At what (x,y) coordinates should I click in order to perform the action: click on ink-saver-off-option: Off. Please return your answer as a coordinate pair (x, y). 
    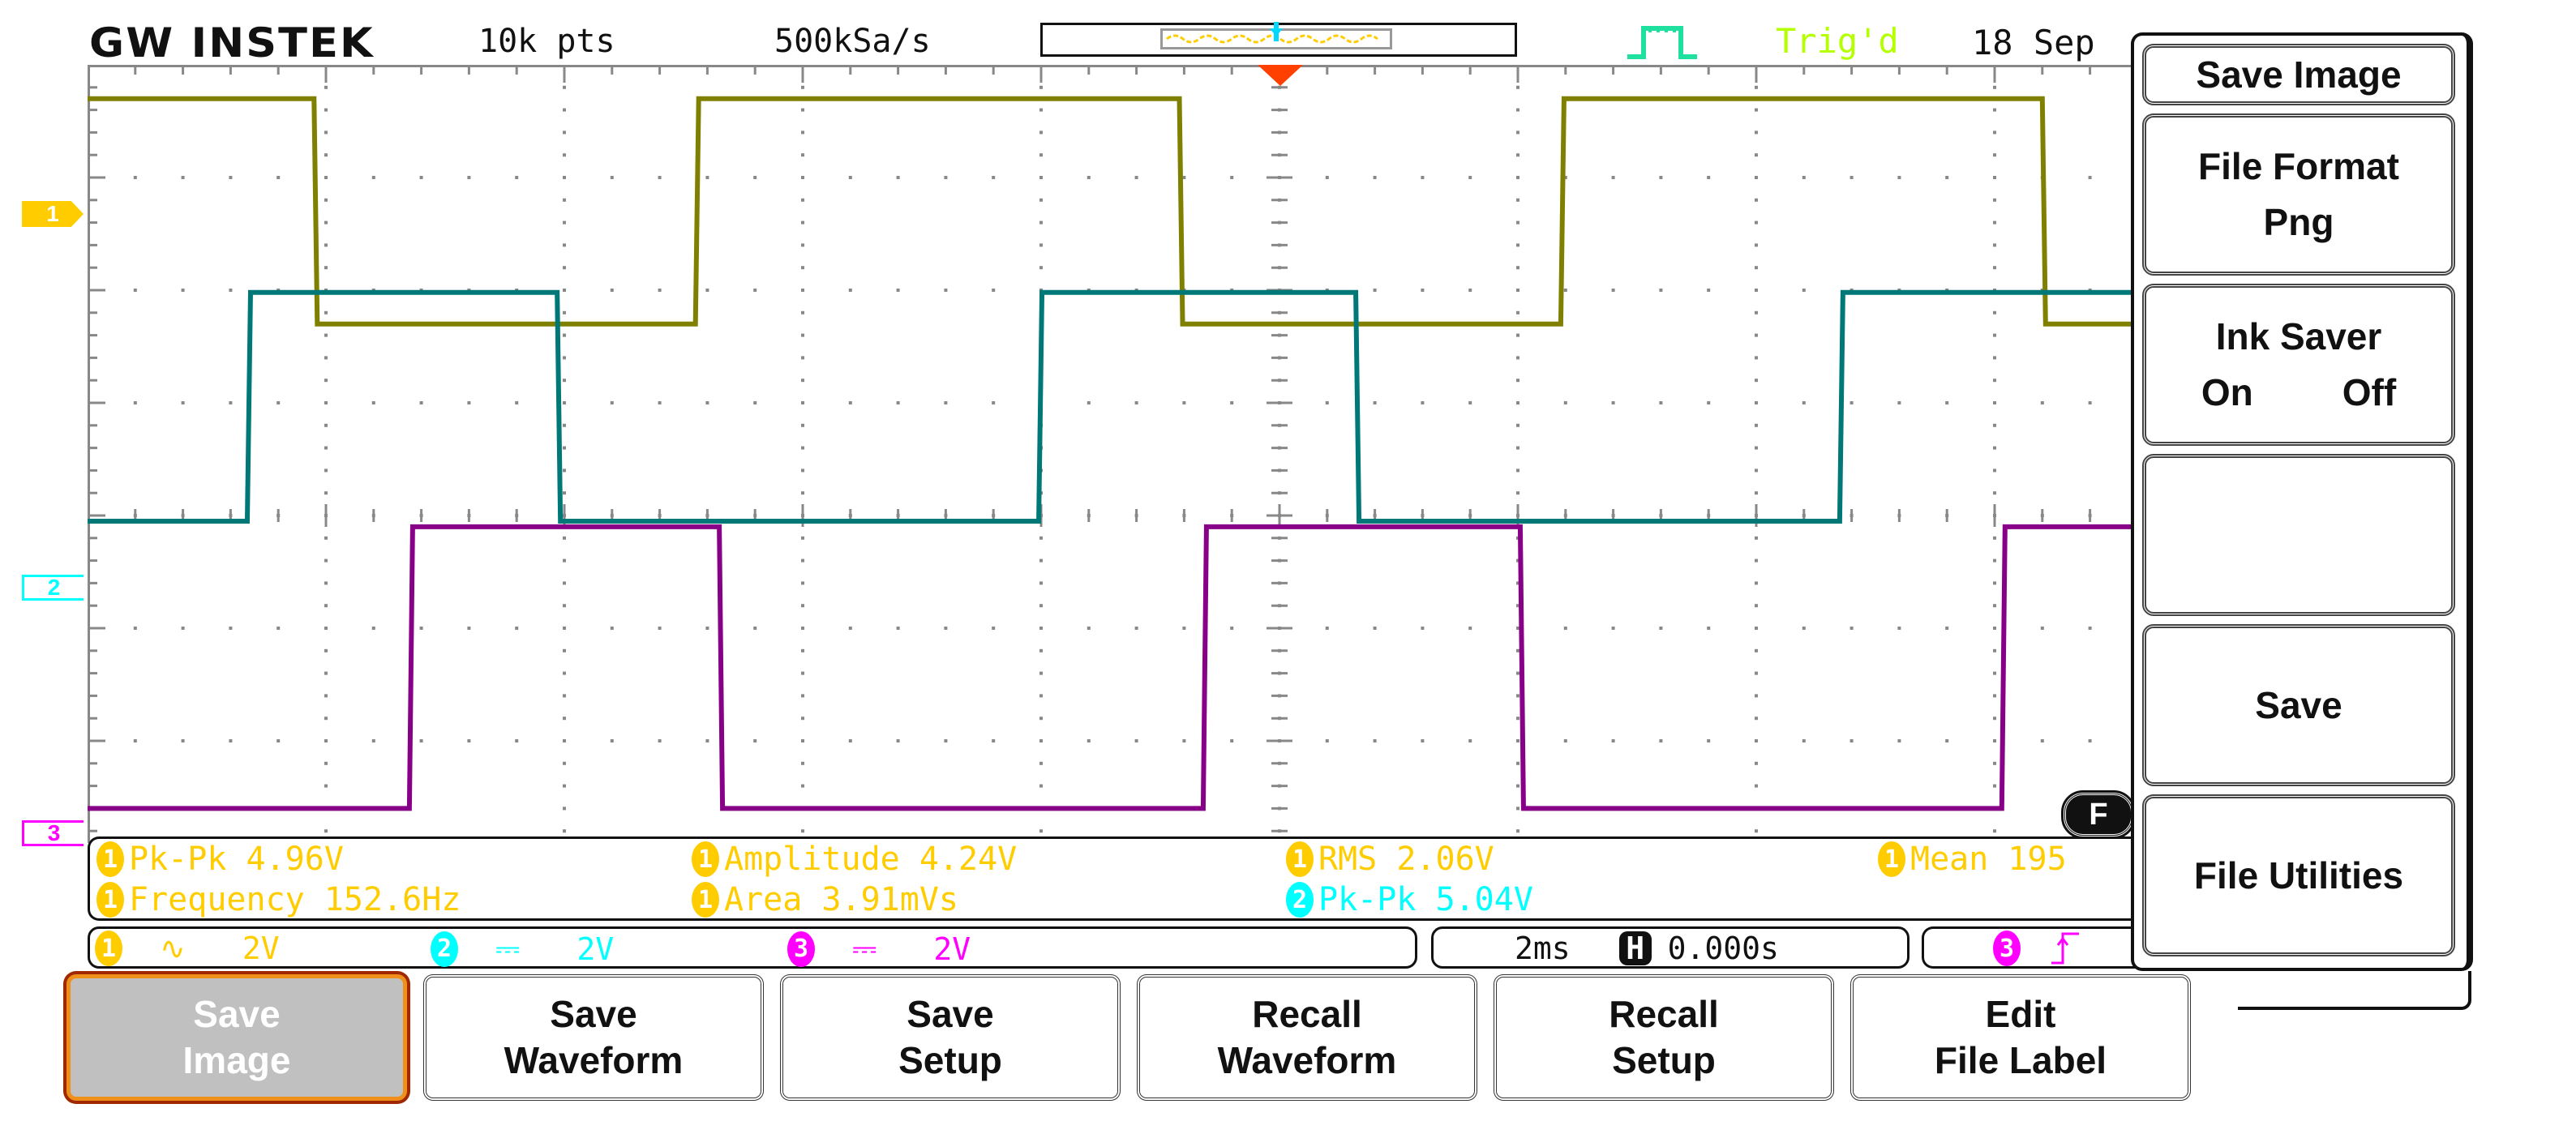
    Looking at the image, I should click on (2369, 393).